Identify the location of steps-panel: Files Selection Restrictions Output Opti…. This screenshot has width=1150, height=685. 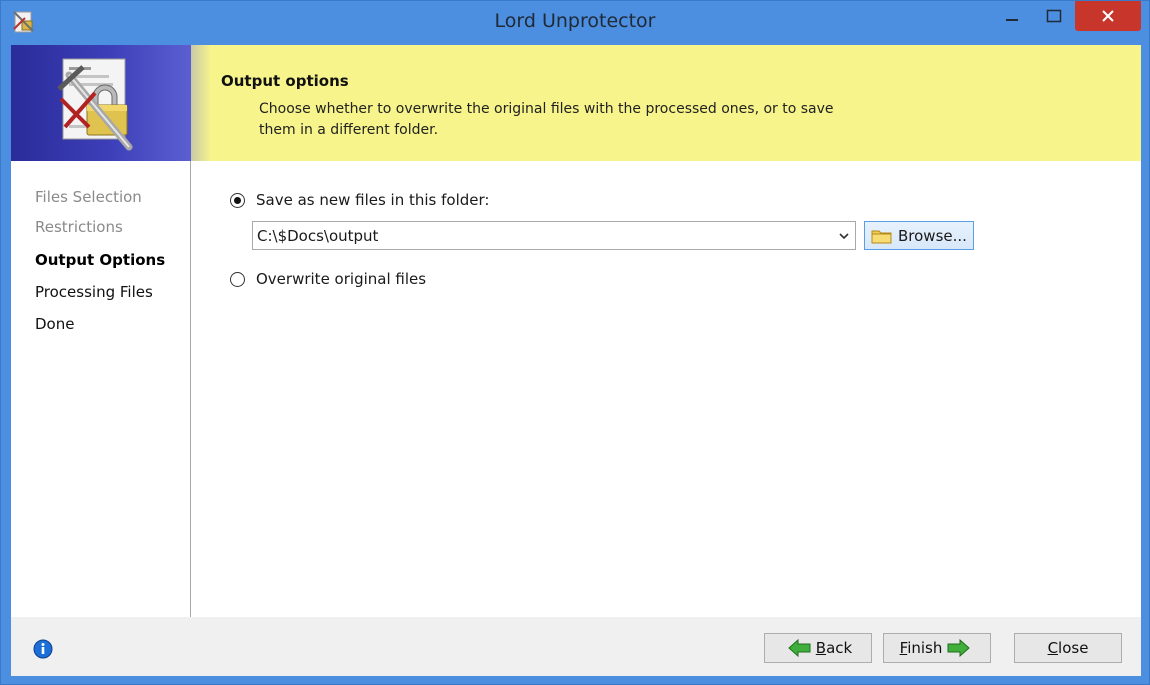
(101, 389).